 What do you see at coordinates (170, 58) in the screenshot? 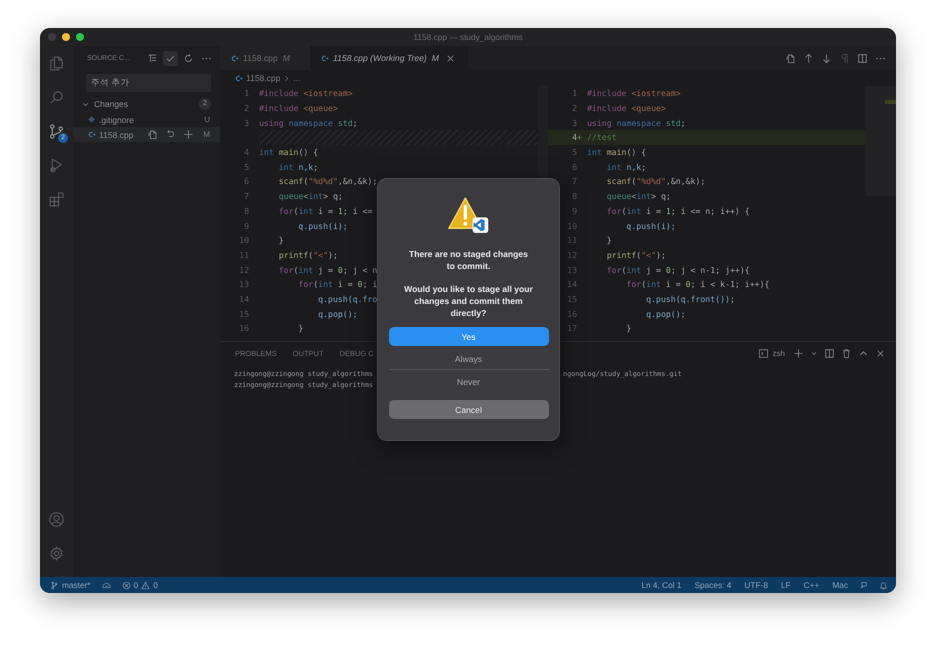
I see `check-icon` at bounding box center [170, 58].